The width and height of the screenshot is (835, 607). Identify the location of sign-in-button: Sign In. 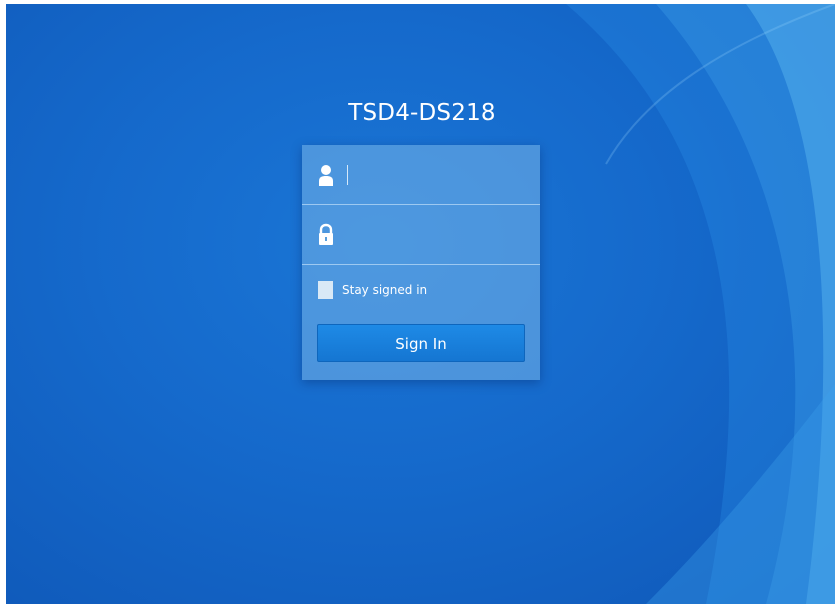
(421, 343).